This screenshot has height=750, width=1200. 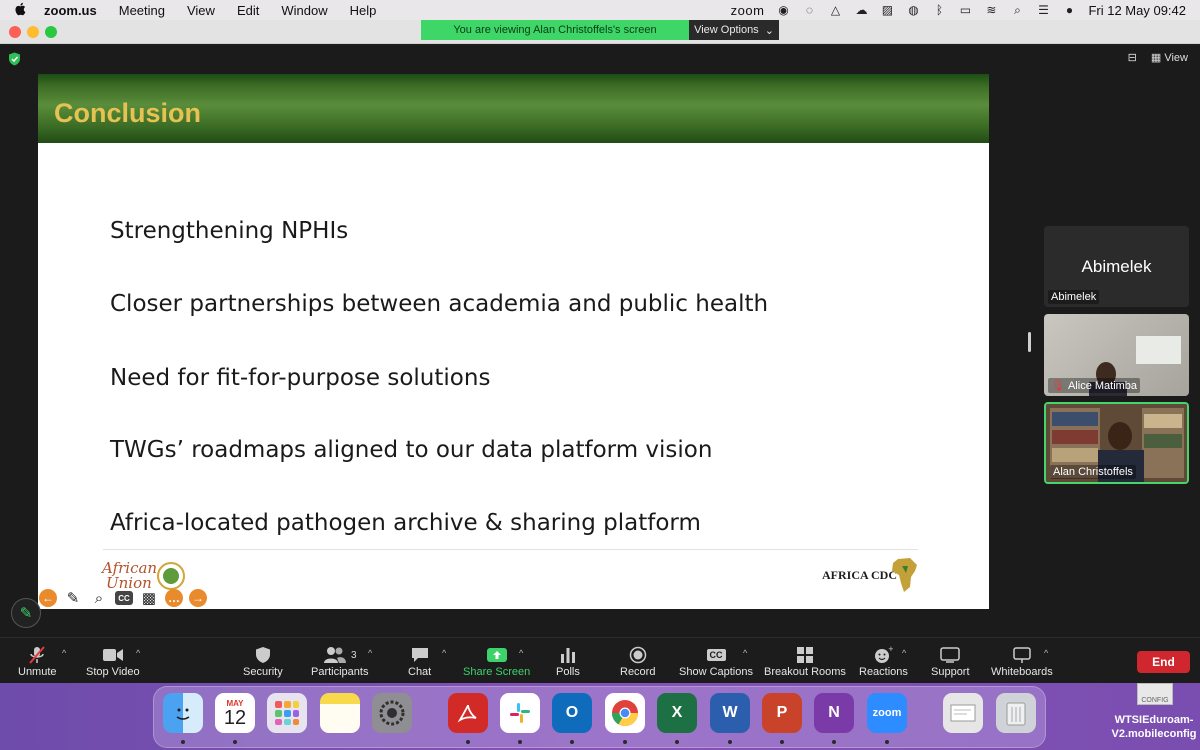 What do you see at coordinates (287, 713) in the screenshot?
I see `dock-launchpad-icon` at bounding box center [287, 713].